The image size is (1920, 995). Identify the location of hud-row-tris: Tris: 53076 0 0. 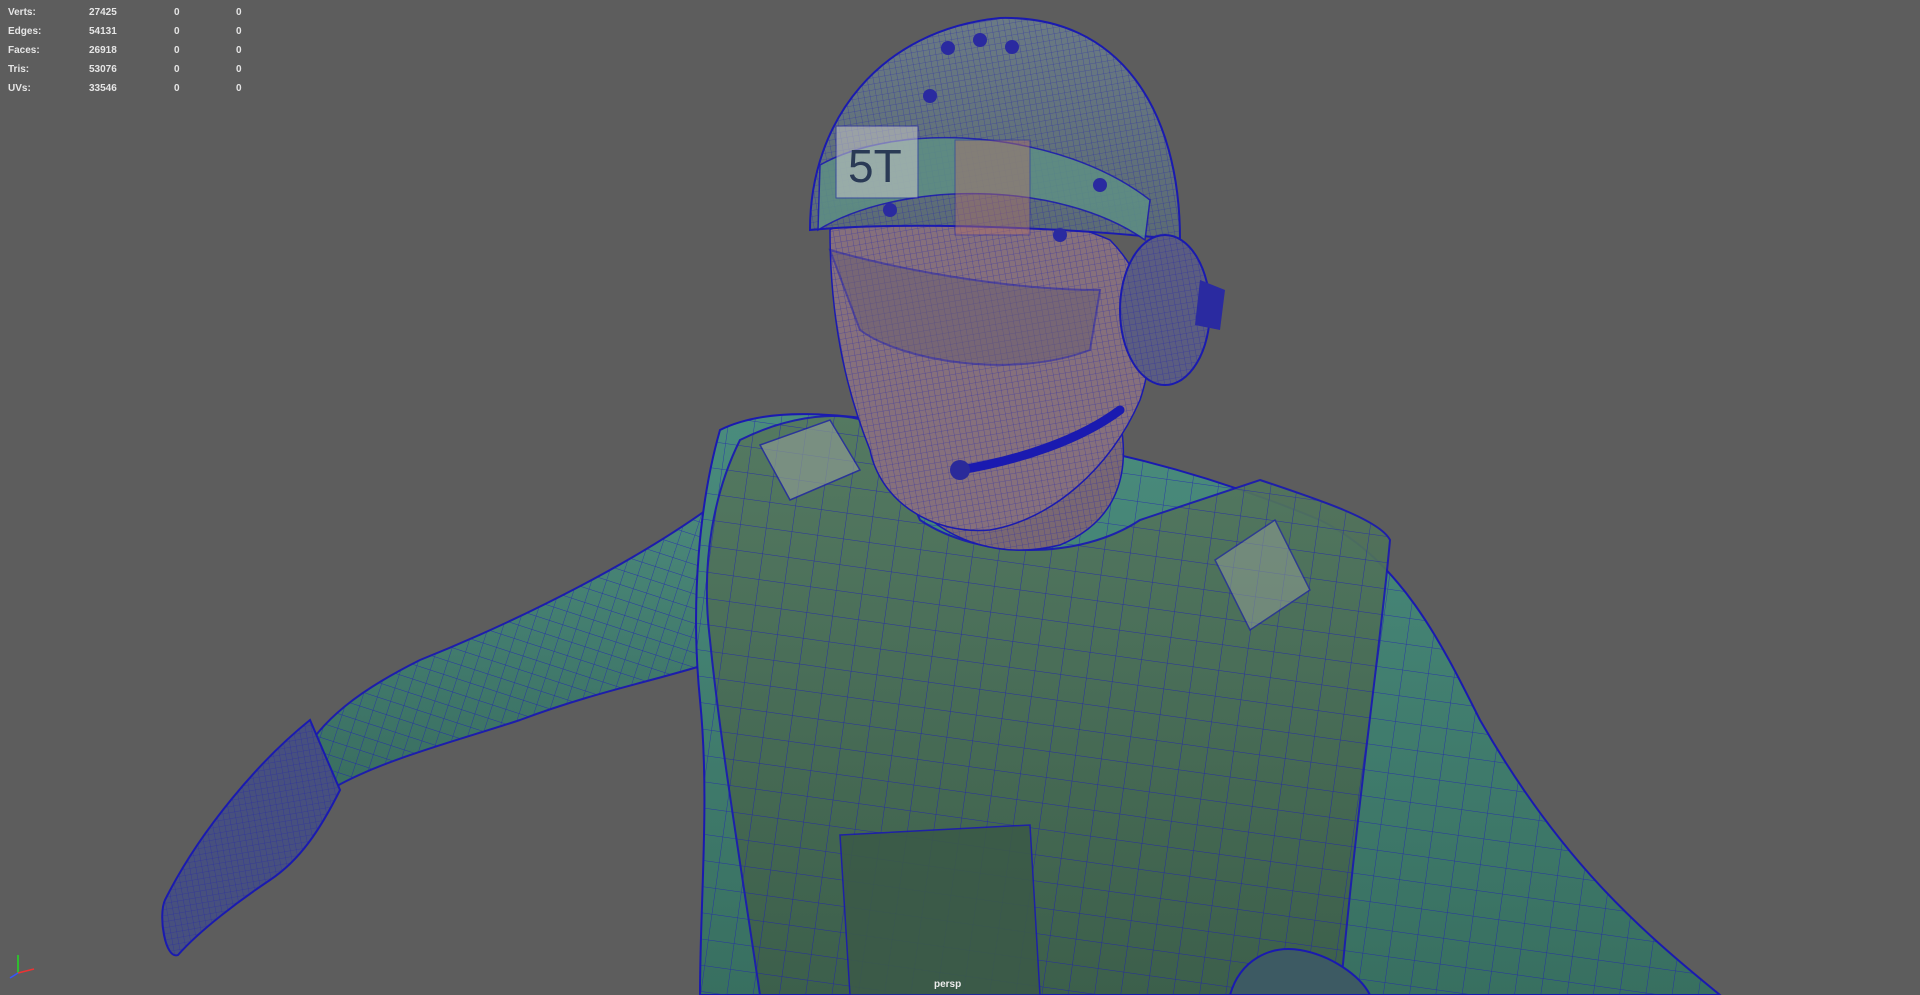
(138, 69).